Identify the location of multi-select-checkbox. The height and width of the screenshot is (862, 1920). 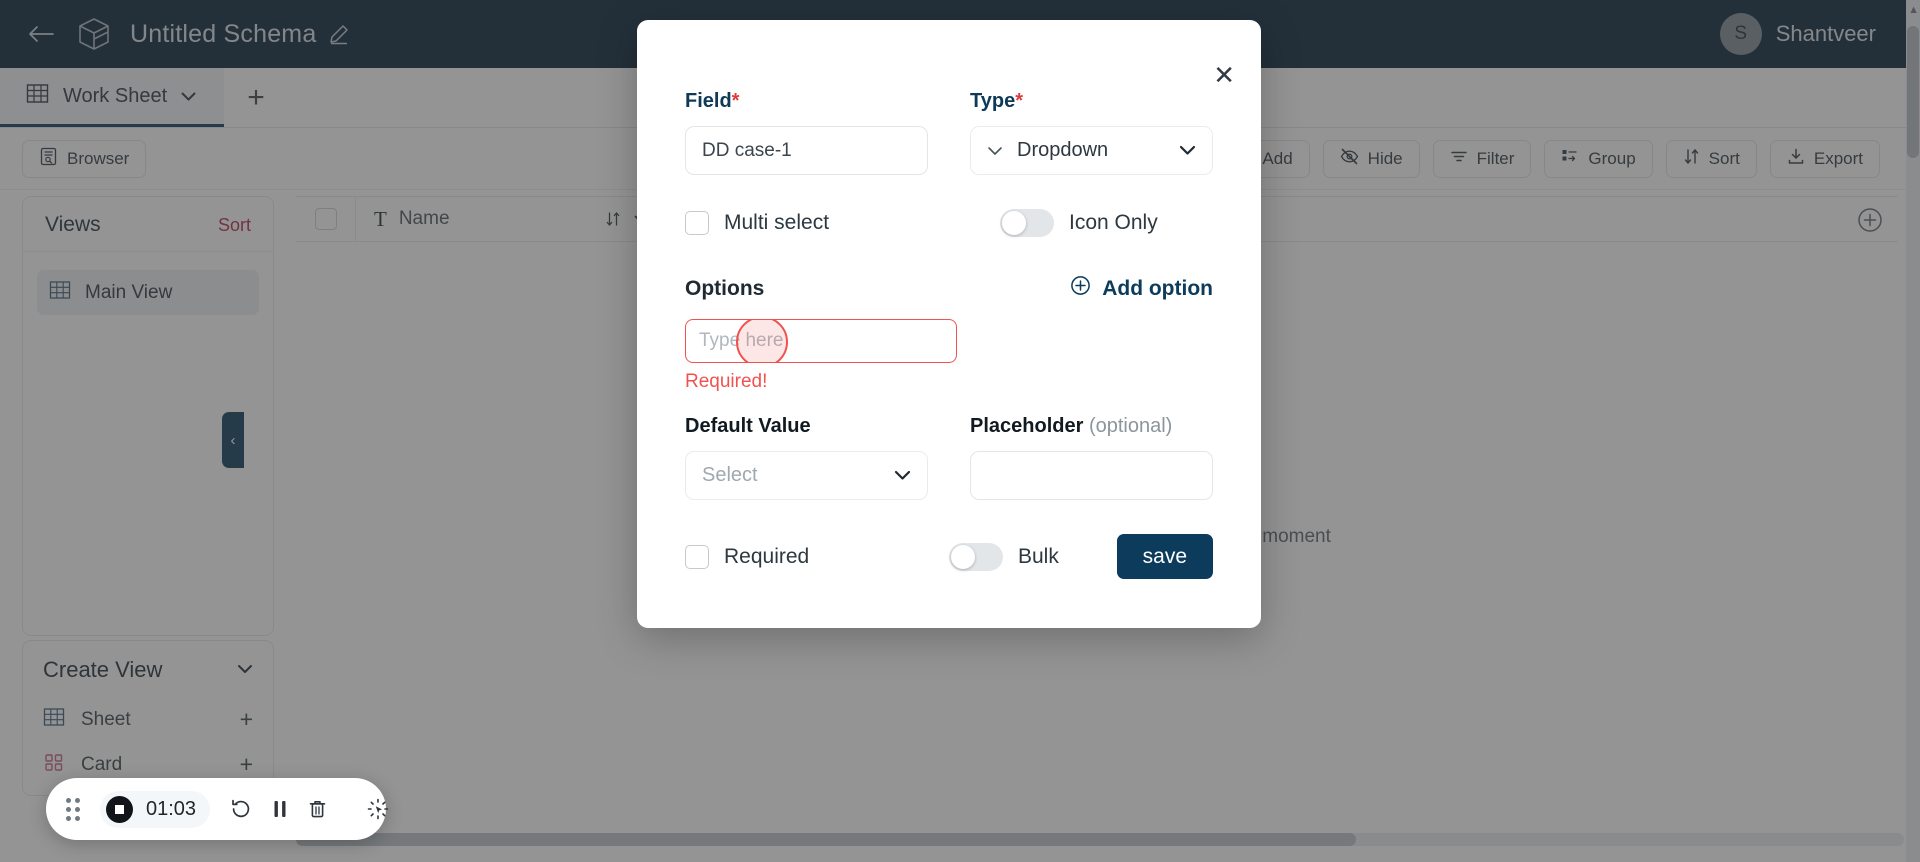
(697, 223).